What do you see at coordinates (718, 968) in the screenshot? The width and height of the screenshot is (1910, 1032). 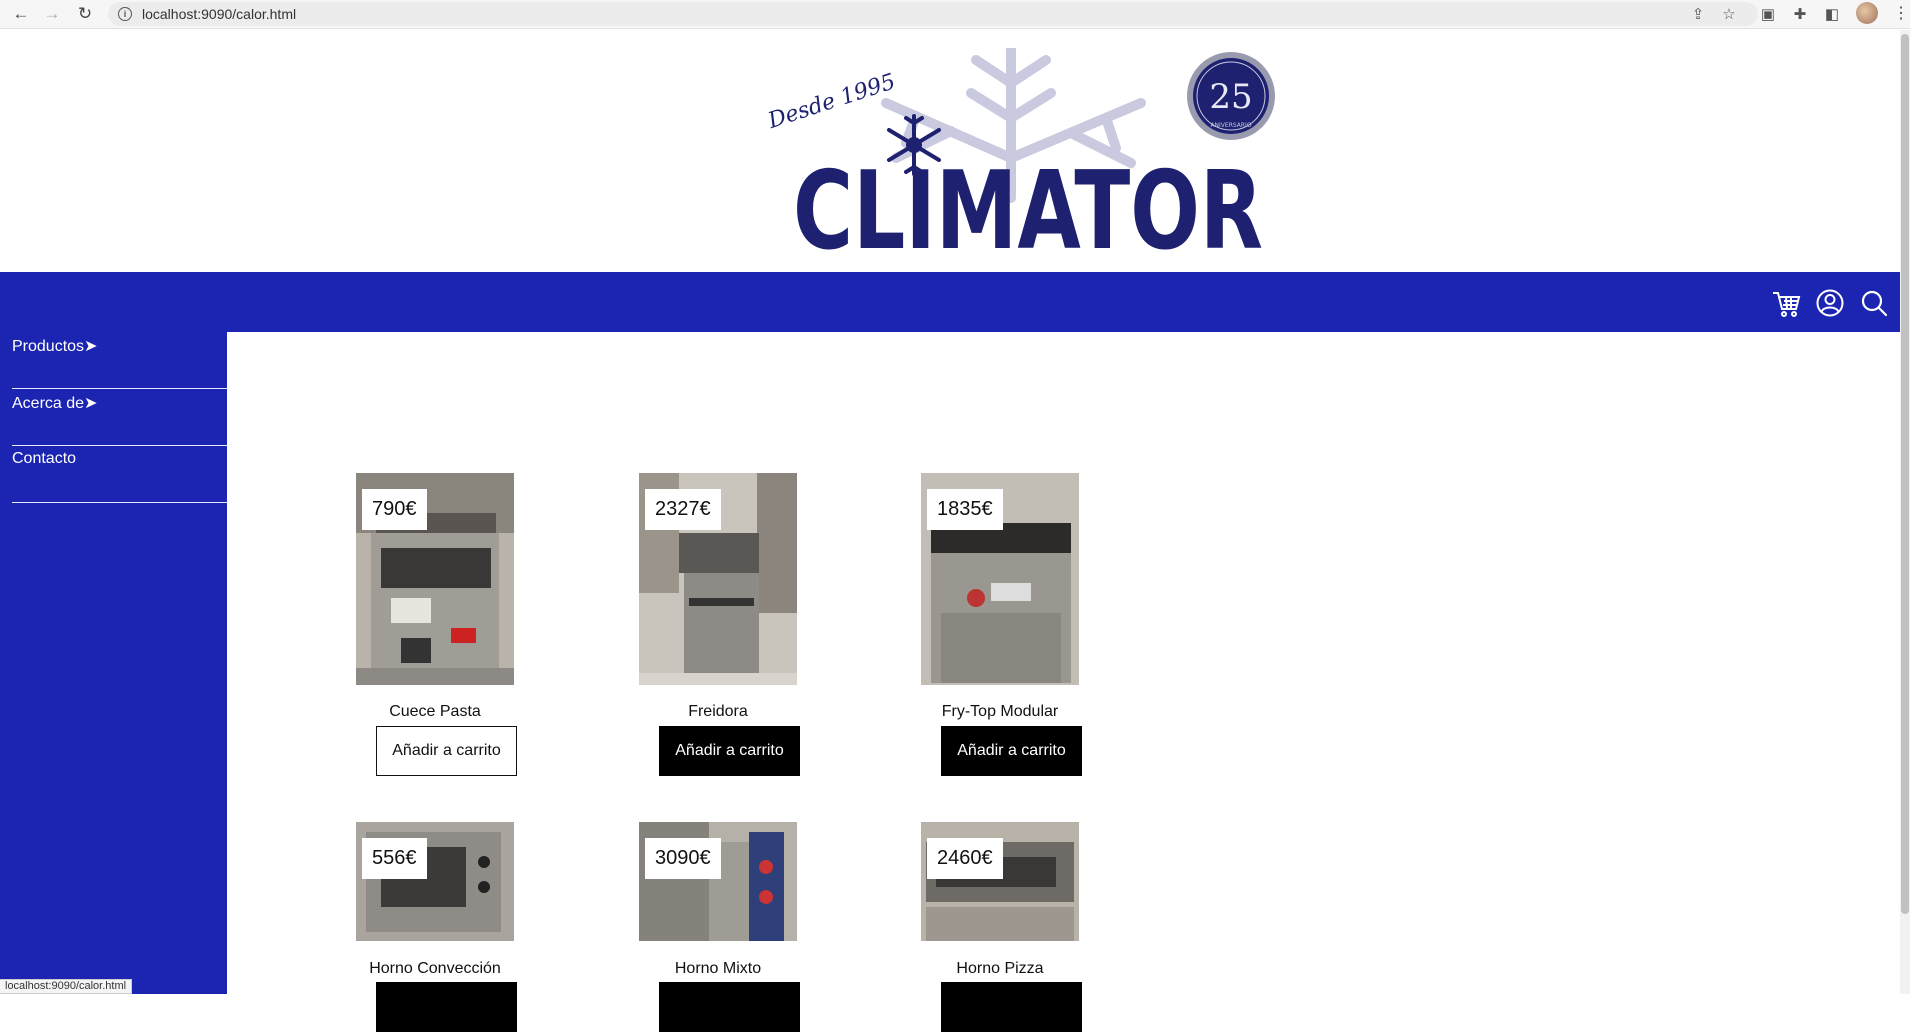 I see `product-name: Horno Mixto` at bounding box center [718, 968].